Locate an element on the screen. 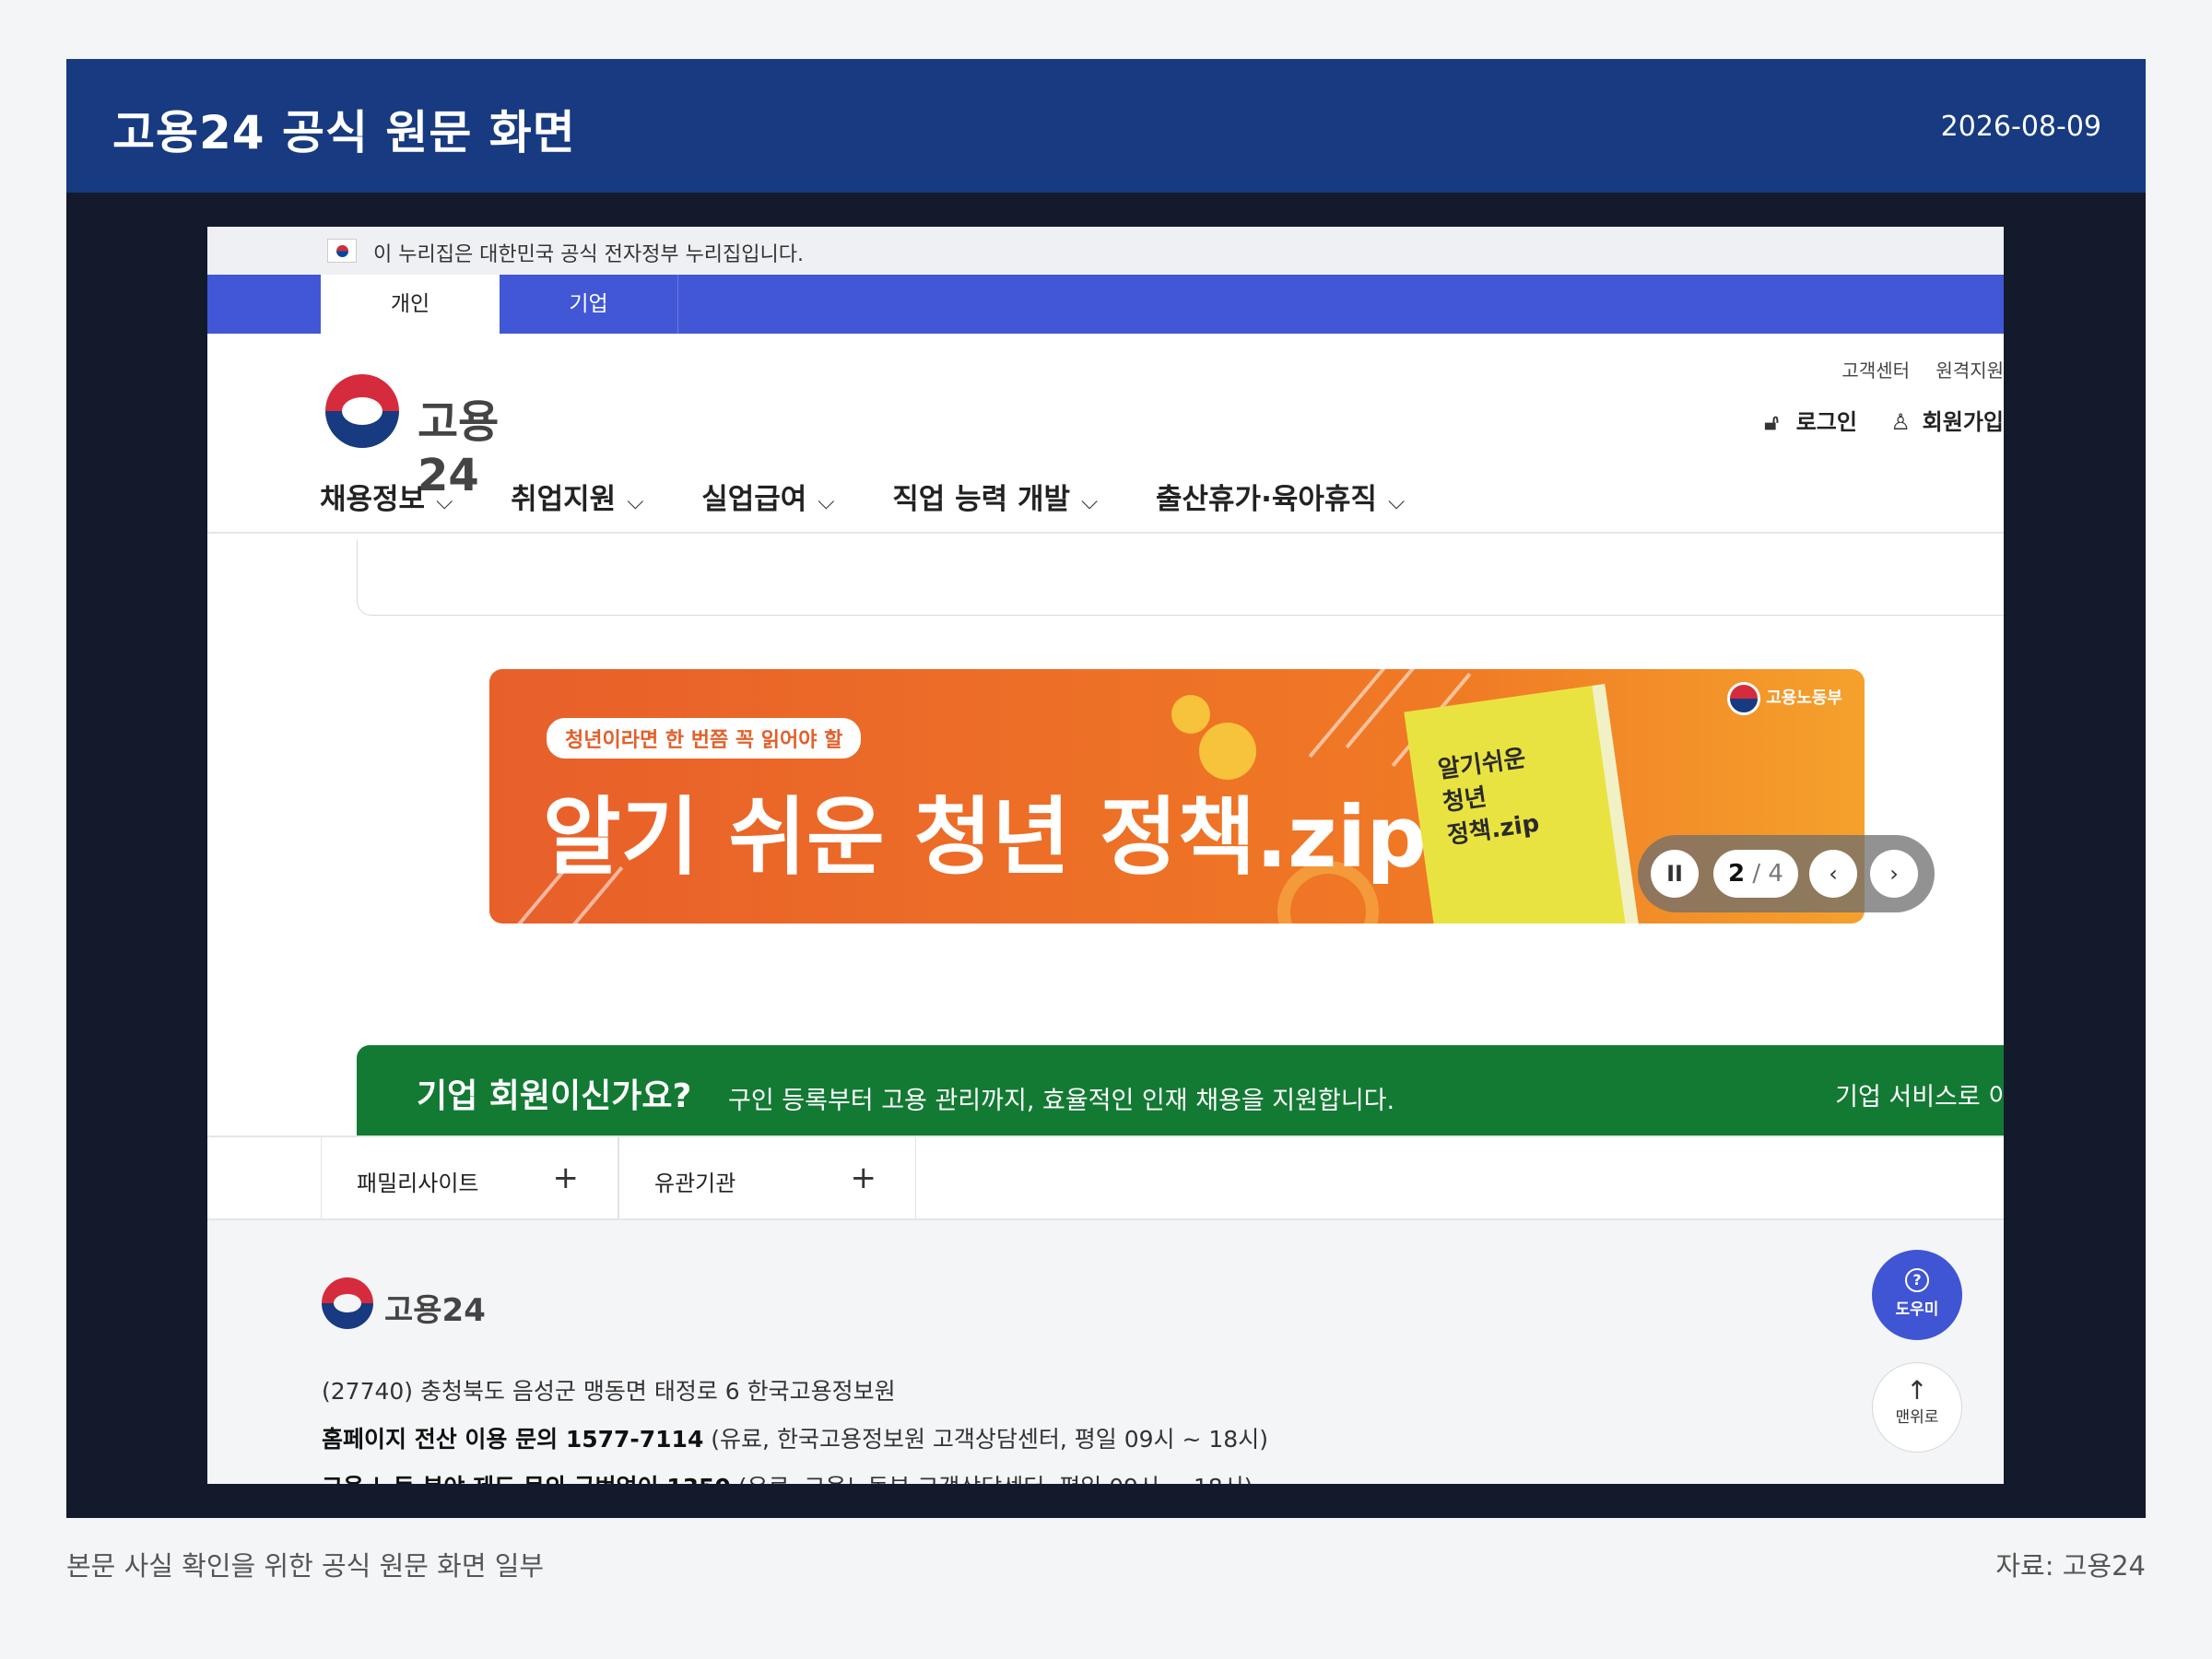 The image size is (2212, 1659). tab-corporate: 기업 is located at coordinates (589, 304).